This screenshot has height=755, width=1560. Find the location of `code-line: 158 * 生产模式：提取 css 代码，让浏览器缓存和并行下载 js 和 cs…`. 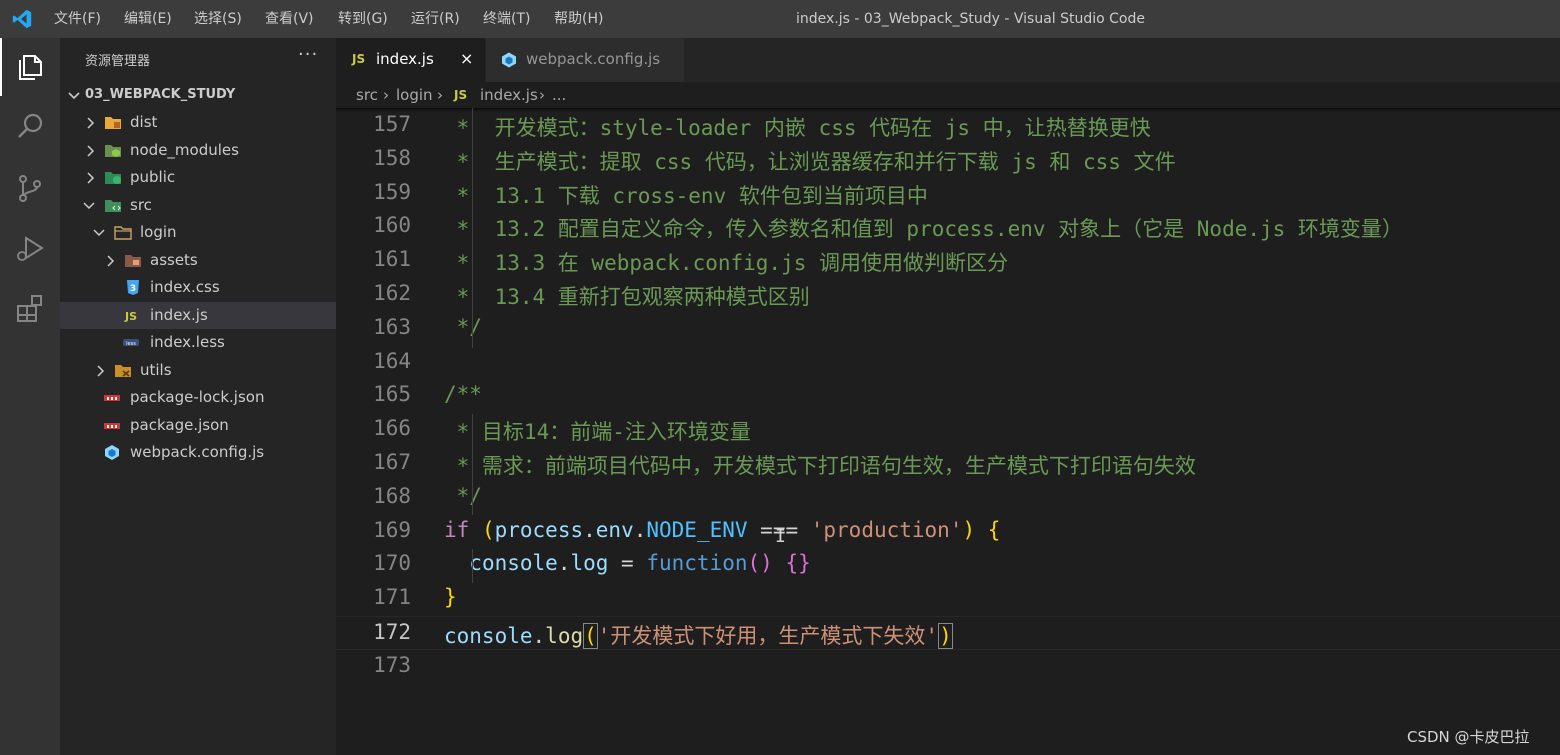

code-line: 158 * 生产模式：提取 css 代码，让浏览器缓存和并行下载 js 和 cs… is located at coordinates (948, 160).